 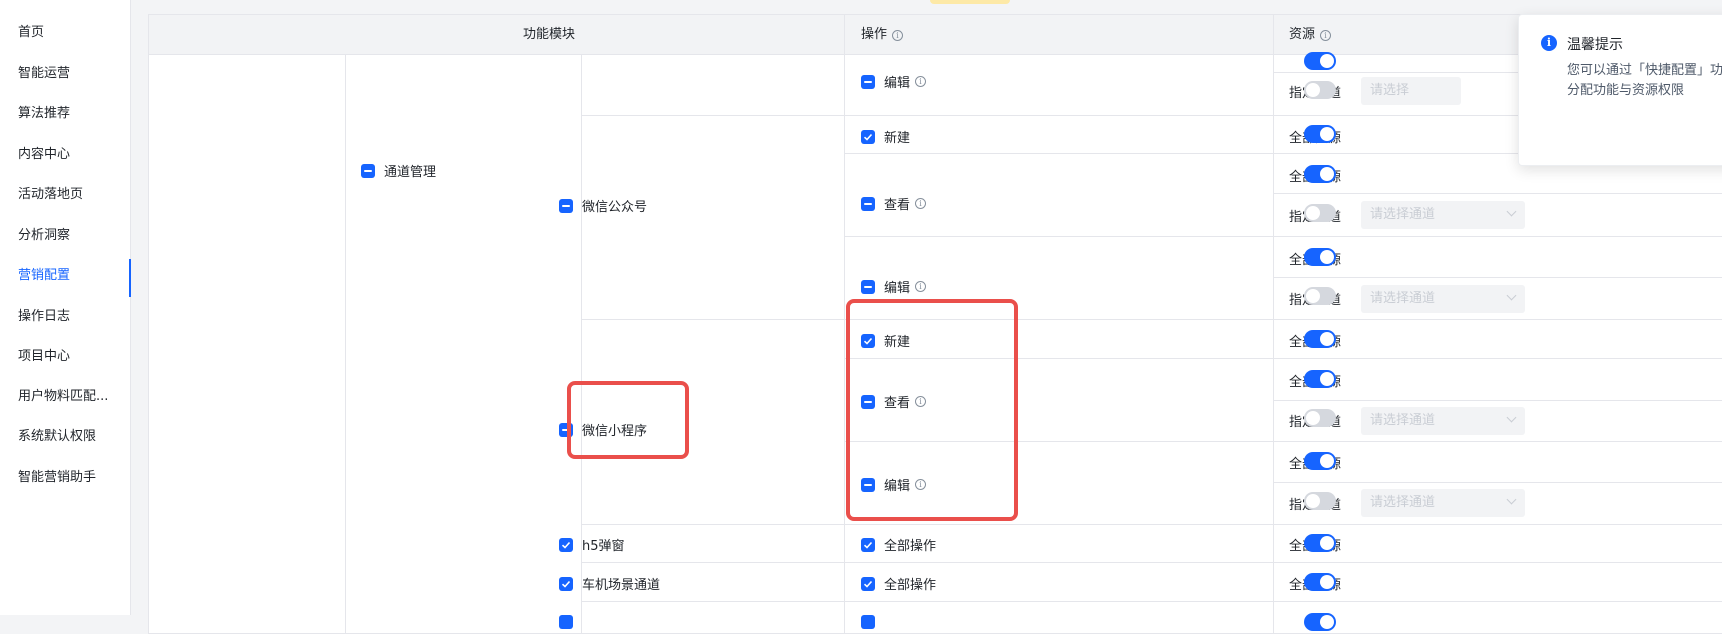 I want to click on submodule-wechat-official: 微信公众号, so click(x=603, y=205).